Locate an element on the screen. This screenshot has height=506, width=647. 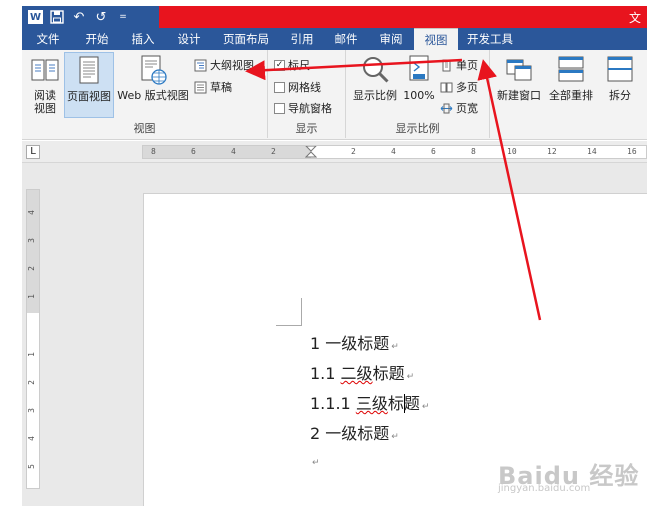
split-label: 拆分 is located at coordinates (620, 95).